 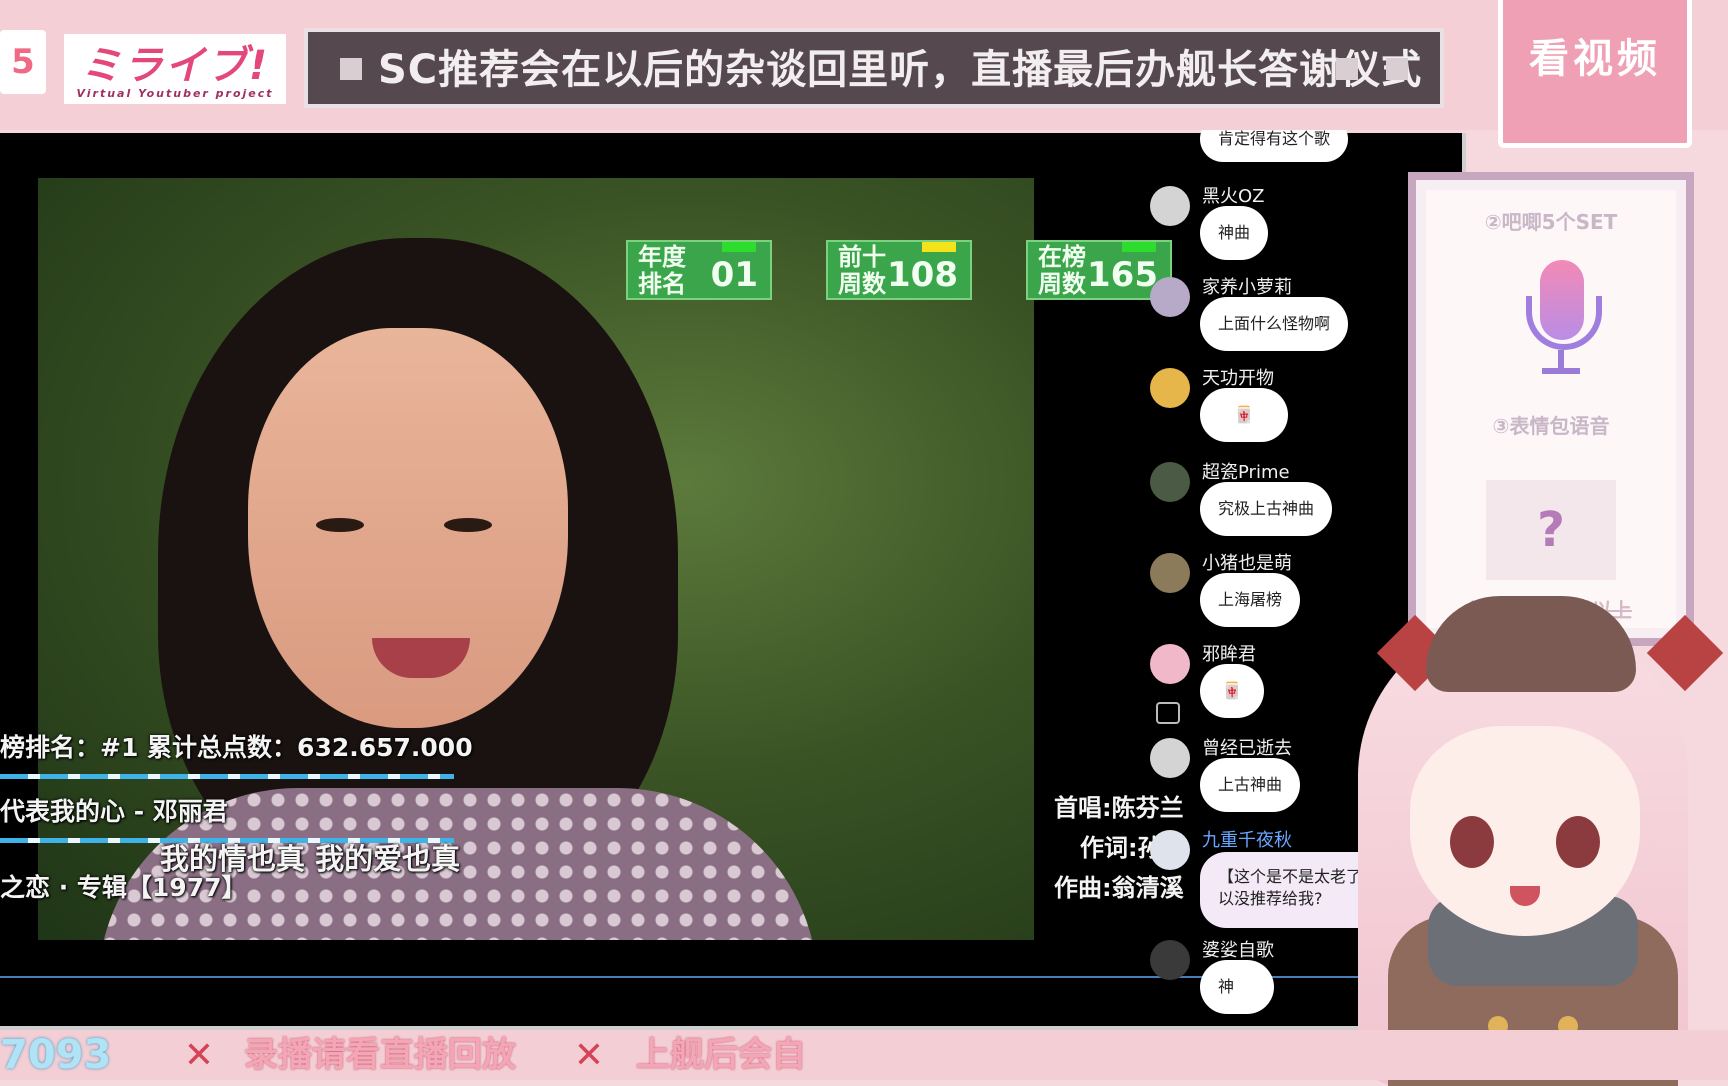 I want to click on vtuber-beret, so click(x=1531, y=644).